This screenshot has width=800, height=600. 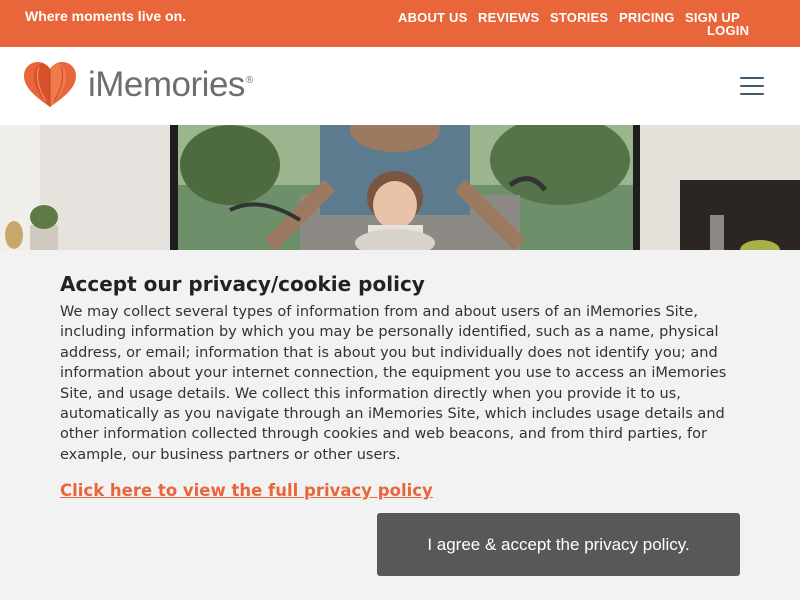 What do you see at coordinates (106, 16) in the screenshot?
I see `tagline: Where moments live on.` at bounding box center [106, 16].